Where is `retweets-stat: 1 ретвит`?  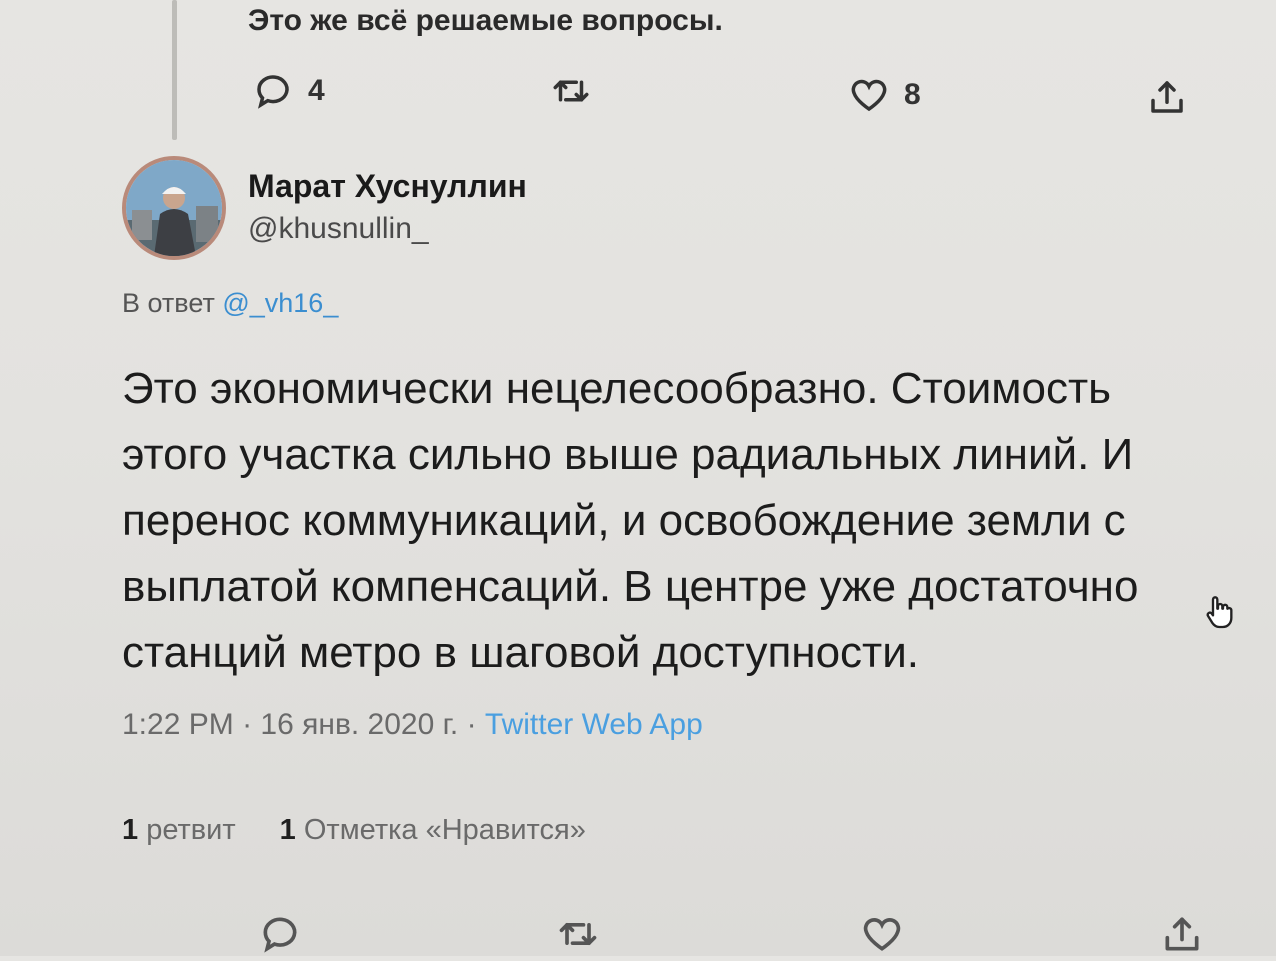
retweets-stat: 1 ретвит is located at coordinates (179, 830).